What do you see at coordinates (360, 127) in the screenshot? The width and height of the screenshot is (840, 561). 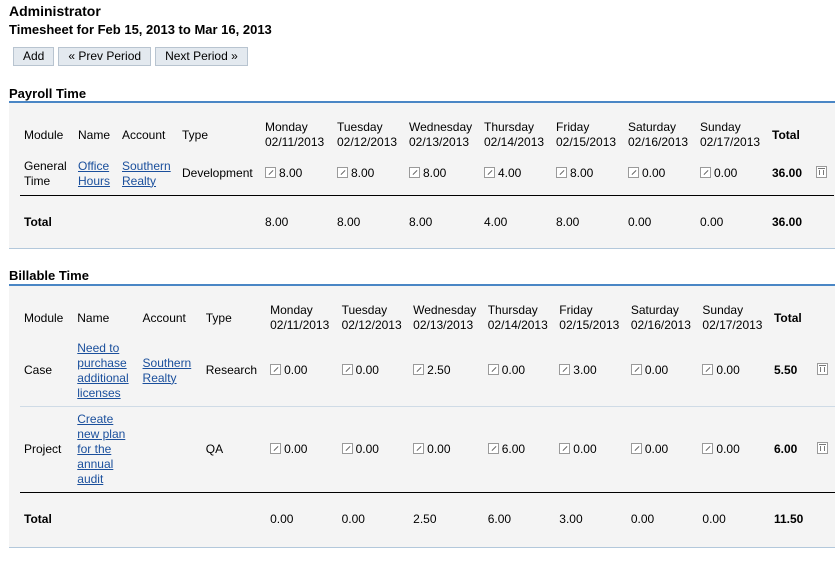 I see `day-name: Tuesday` at bounding box center [360, 127].